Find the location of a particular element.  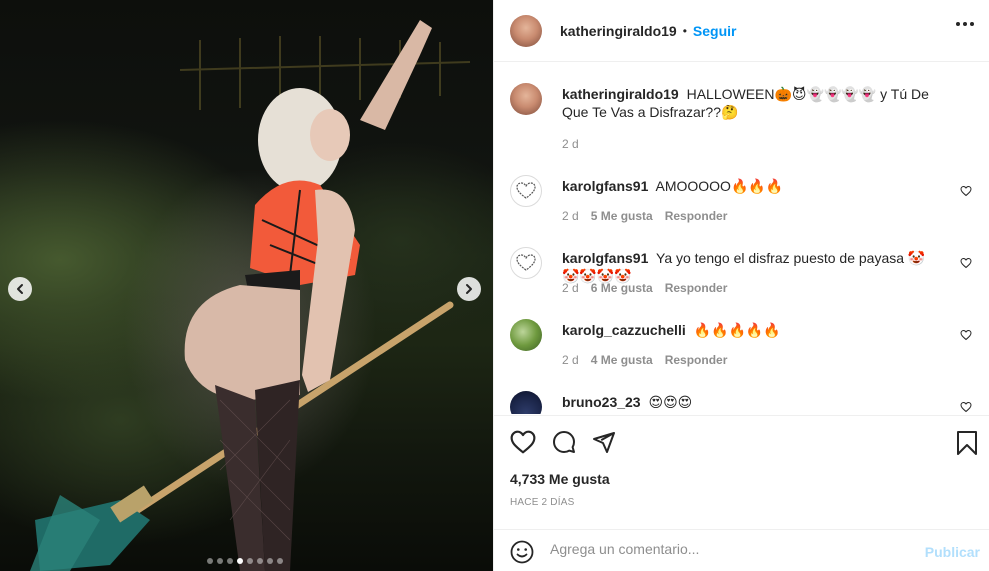

comment-meta: 2 d 6 Me gusta Responder is located at coordinates (644, 288).